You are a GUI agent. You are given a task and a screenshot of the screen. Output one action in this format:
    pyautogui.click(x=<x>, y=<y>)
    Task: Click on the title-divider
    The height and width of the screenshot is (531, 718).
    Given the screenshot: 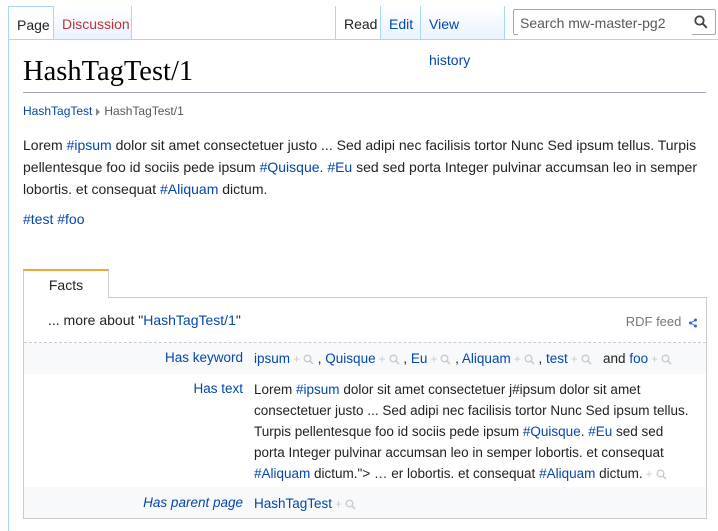 What is the action you would take?
    pyautogui.click(x=364, y=92)
    